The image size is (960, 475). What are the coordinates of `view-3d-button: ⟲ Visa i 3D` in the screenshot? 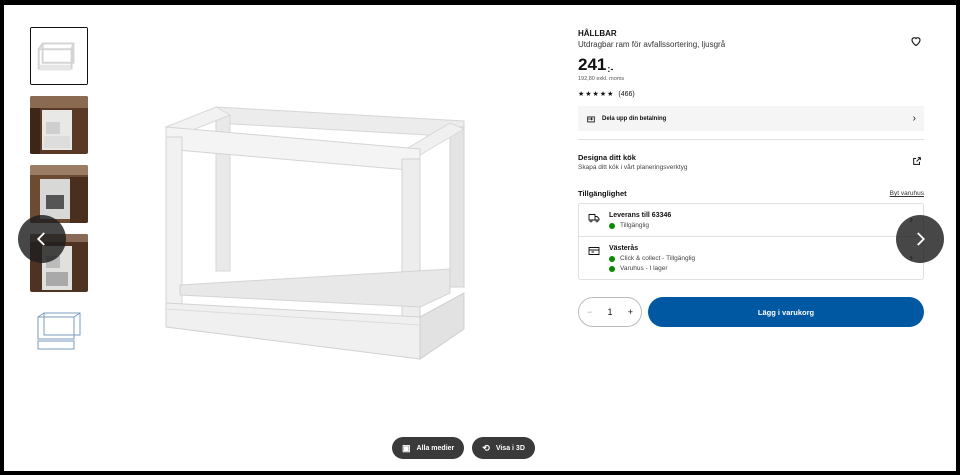 It's located at (503, 448).